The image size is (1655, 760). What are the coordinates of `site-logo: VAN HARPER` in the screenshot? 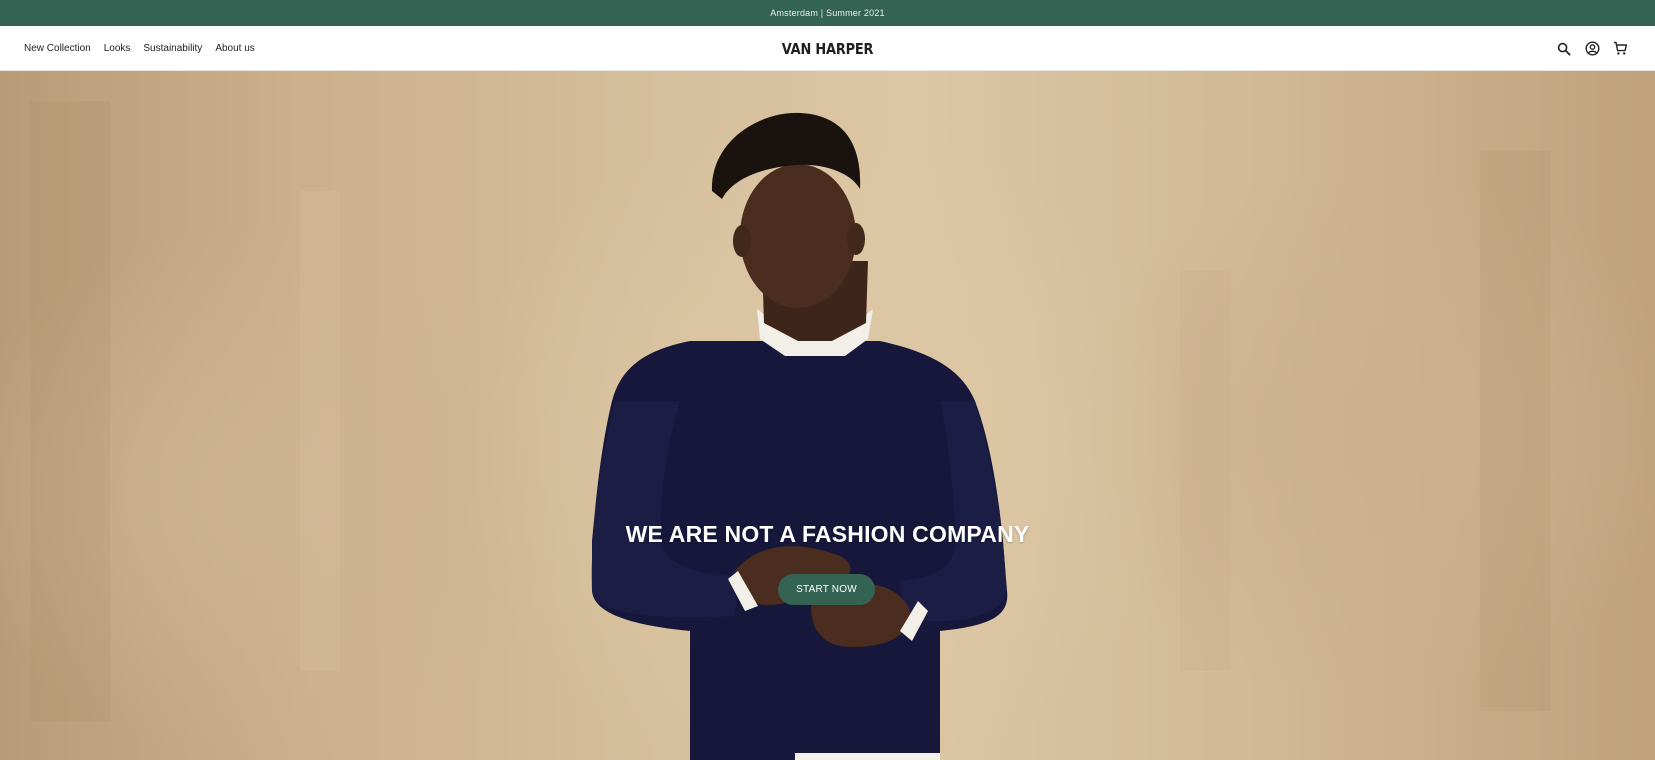 It's located at (828, 49).